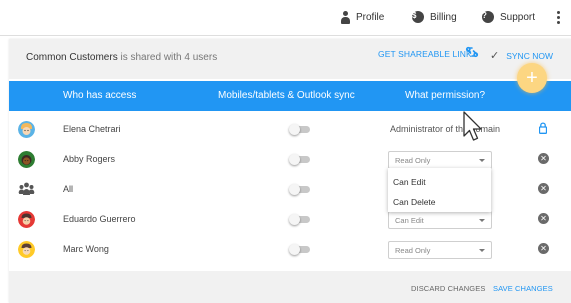  I want to click on question-icon: ?, so click(488, 17).